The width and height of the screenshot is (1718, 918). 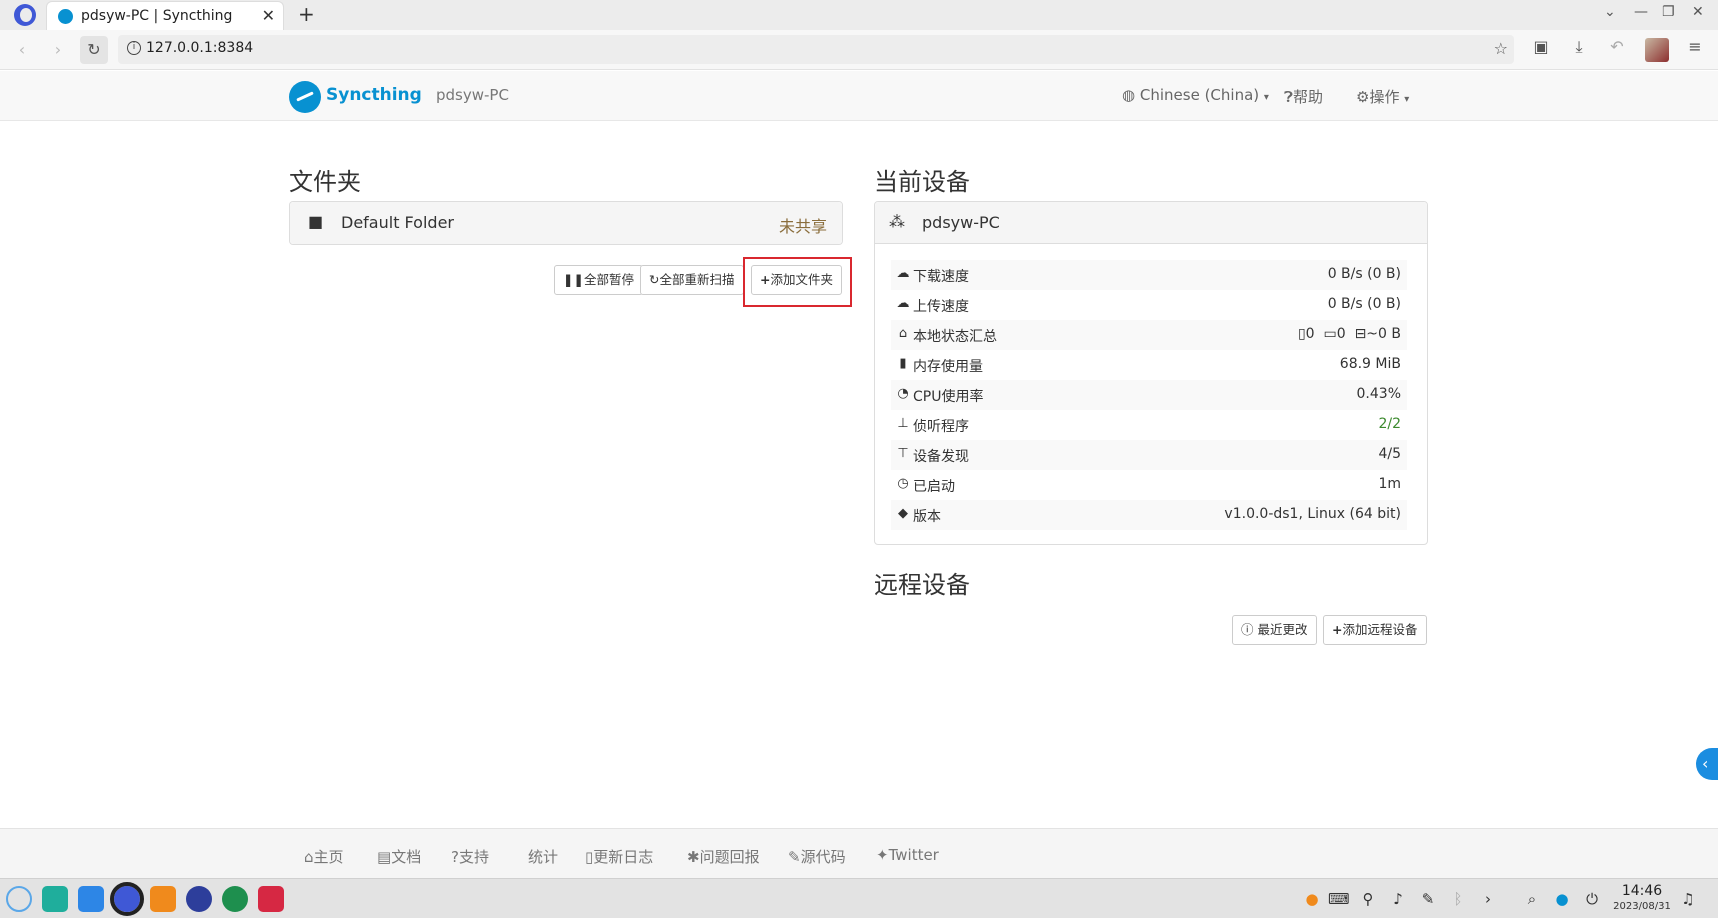 What do you see at coordinates (1312, 899) in the screenshot?
I see `input-method-icon: ●` at bounding box center [1312, 899].